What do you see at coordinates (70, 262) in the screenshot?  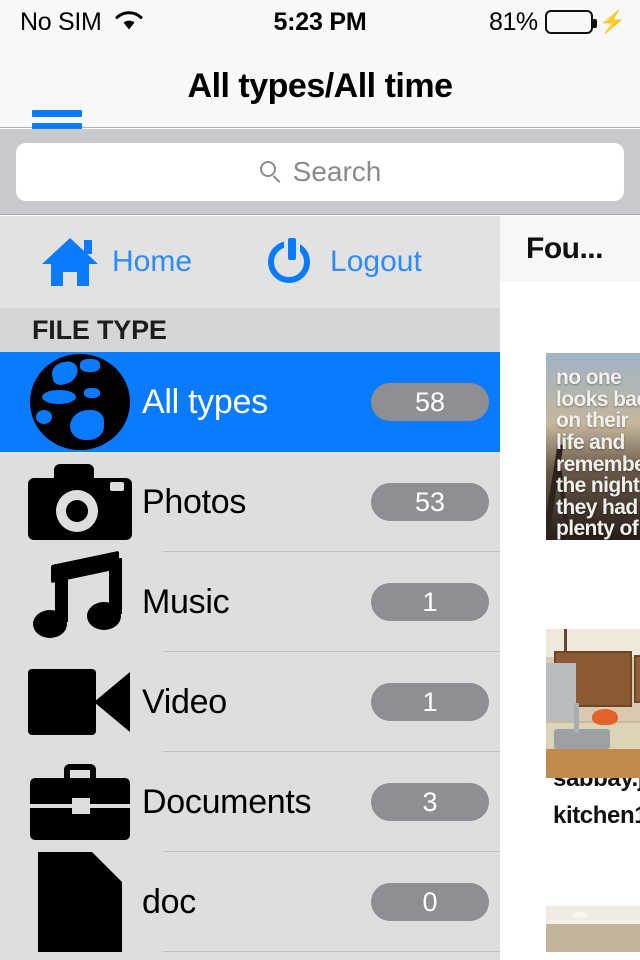 I see `home-icon` at bounding box center [70, 262].